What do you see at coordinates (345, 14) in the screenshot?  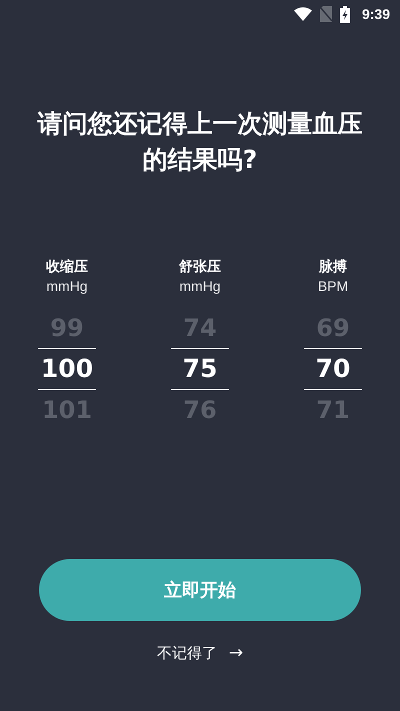 I see `battery-charging-icon` at bounding box center [345, 14].